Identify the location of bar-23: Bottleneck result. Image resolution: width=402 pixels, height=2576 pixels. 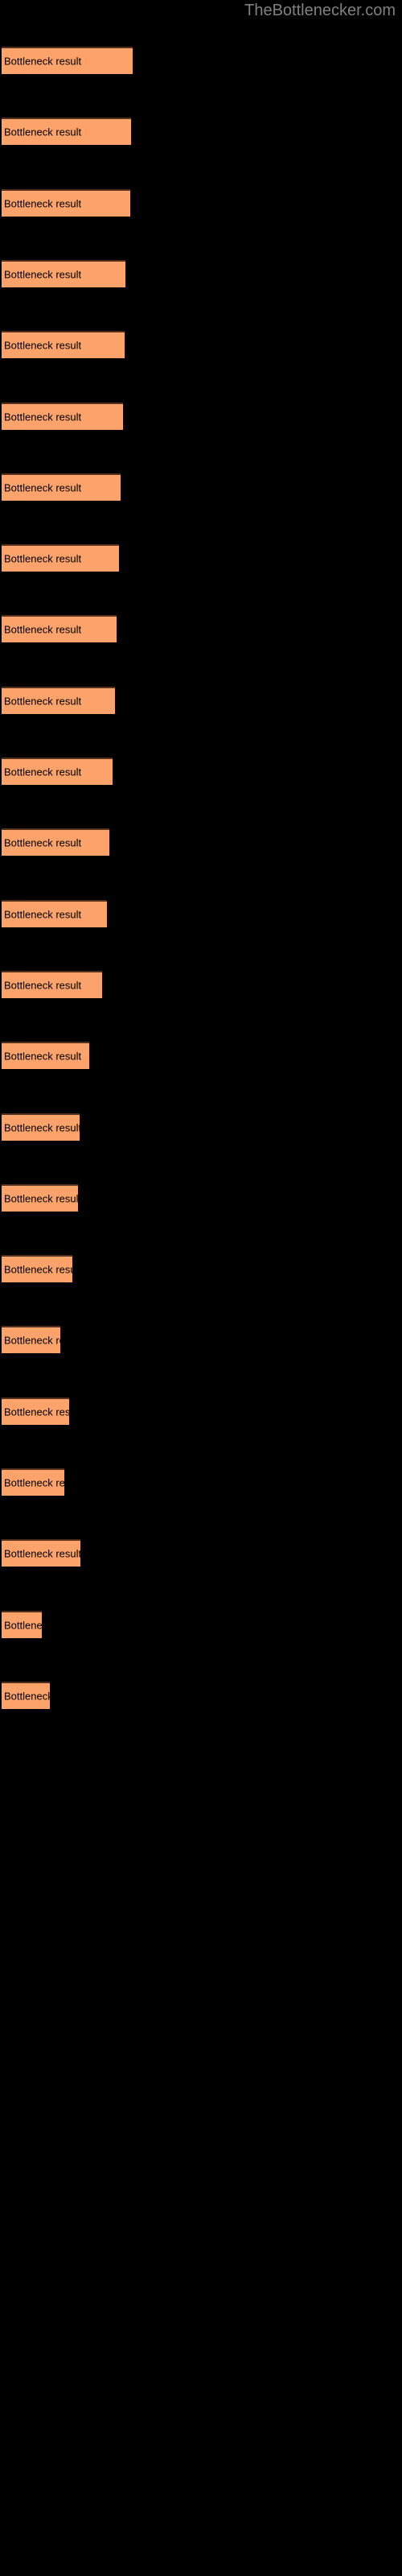
(22, 1624).